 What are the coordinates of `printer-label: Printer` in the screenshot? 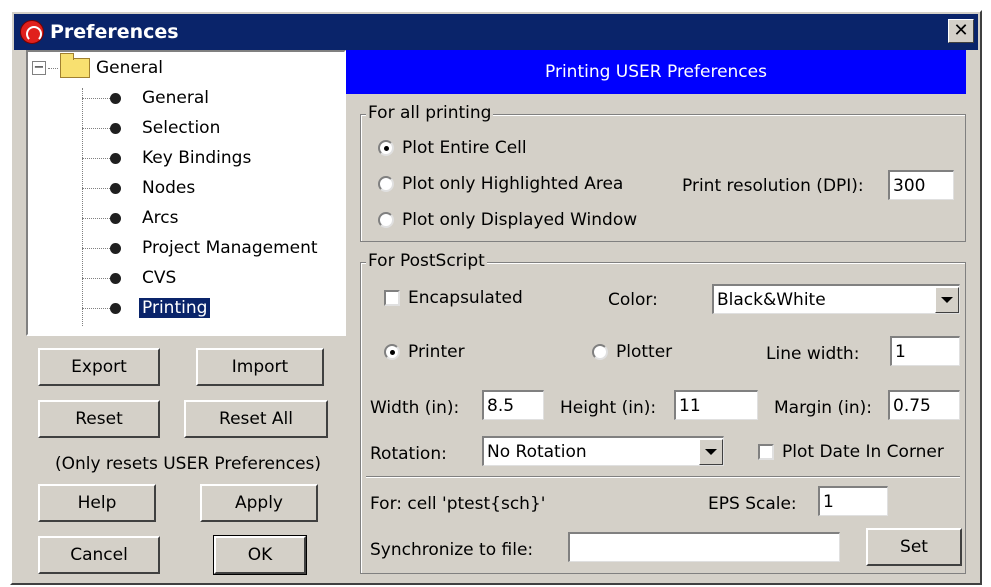 It's located at (436, 352).